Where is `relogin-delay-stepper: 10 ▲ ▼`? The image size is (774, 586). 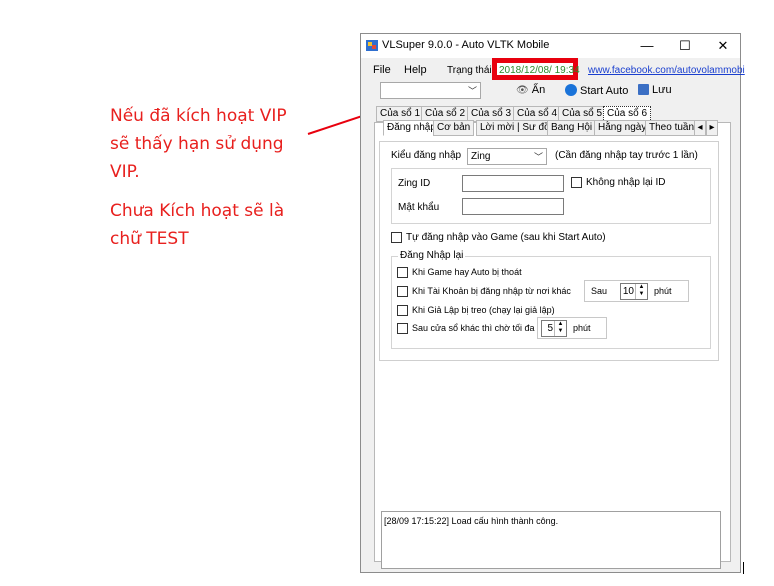 relogin-delay-stepper: 10 ▲ ▼ is located at coordinates (634, 291).